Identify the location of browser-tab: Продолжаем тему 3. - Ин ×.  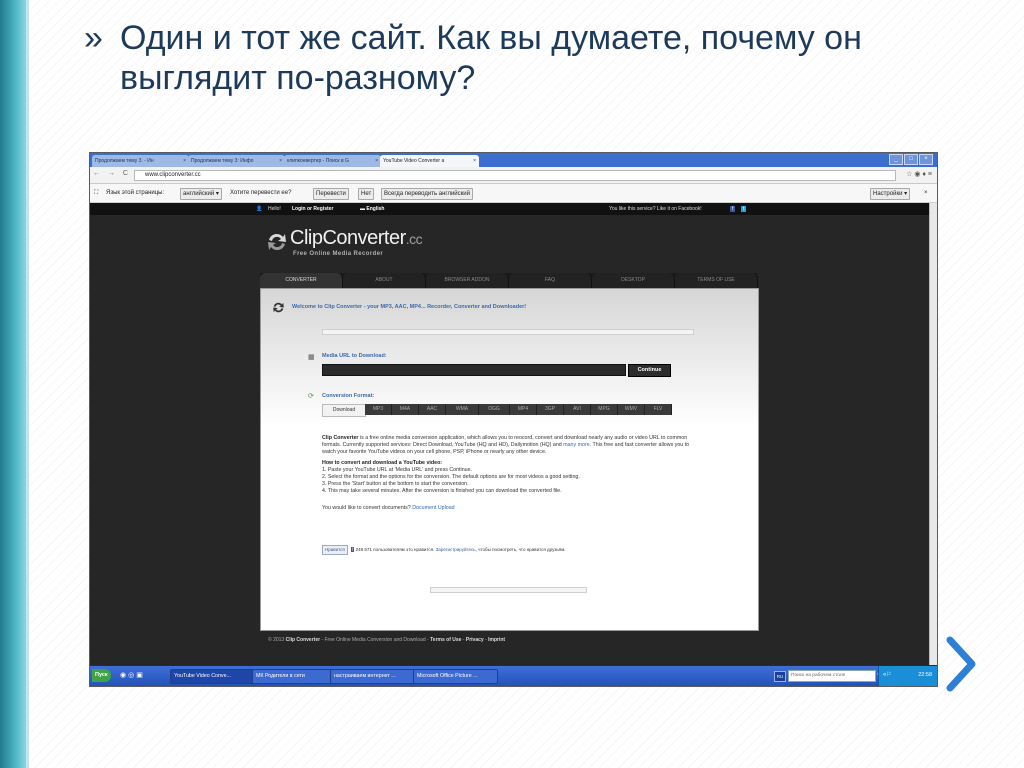
(140, 161).